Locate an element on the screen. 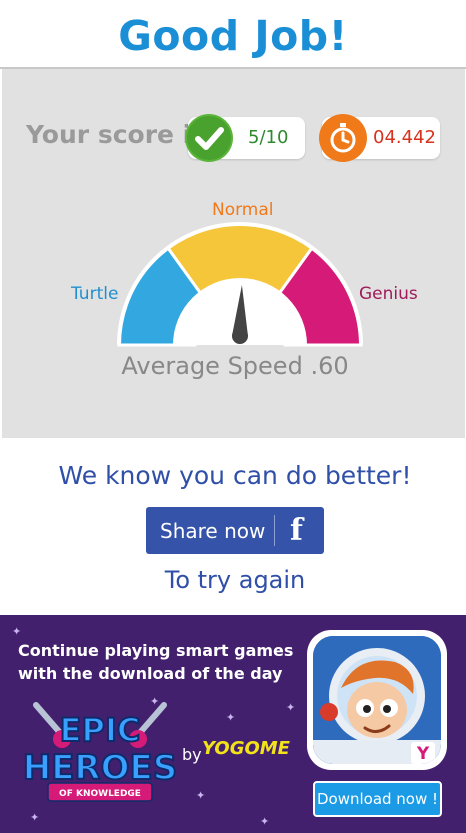 The image size is (466, 833). download-button-label: Download now ! is located at coordinates (377, 799).